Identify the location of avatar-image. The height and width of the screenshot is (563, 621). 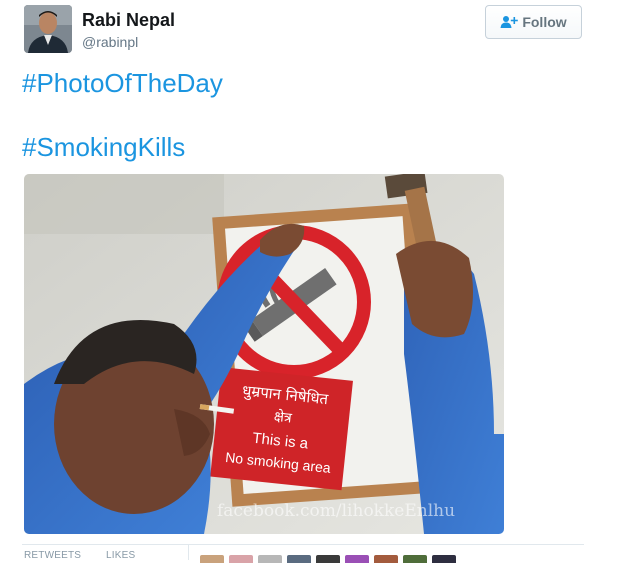
(48, 29).